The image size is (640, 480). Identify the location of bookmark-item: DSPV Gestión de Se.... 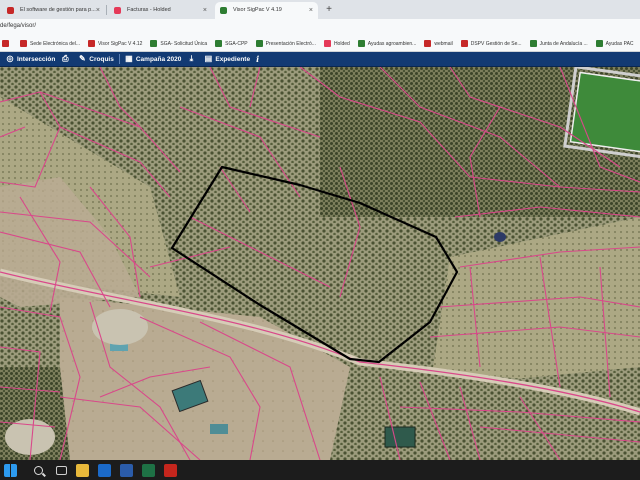
(491, 43).